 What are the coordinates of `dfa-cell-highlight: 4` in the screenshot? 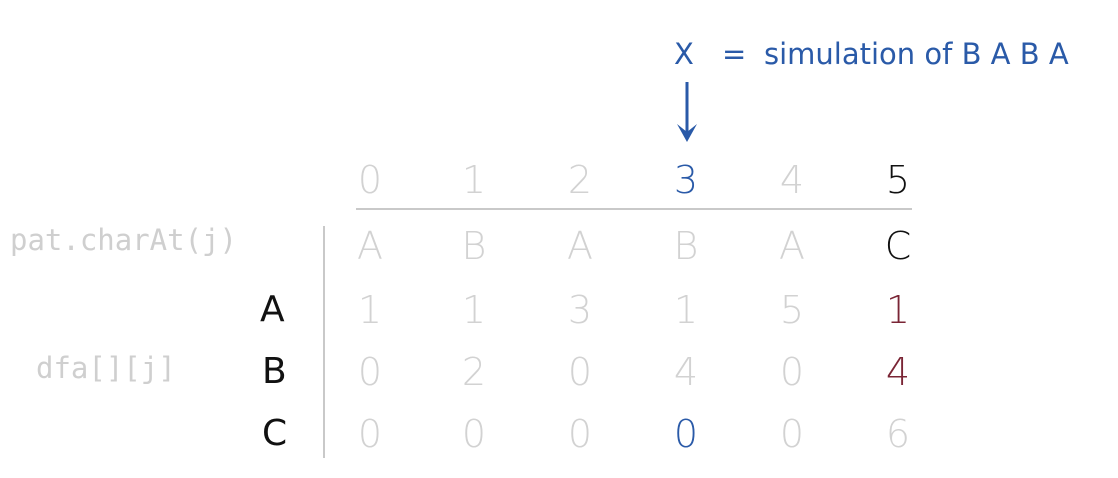 It's located at (898, 372).